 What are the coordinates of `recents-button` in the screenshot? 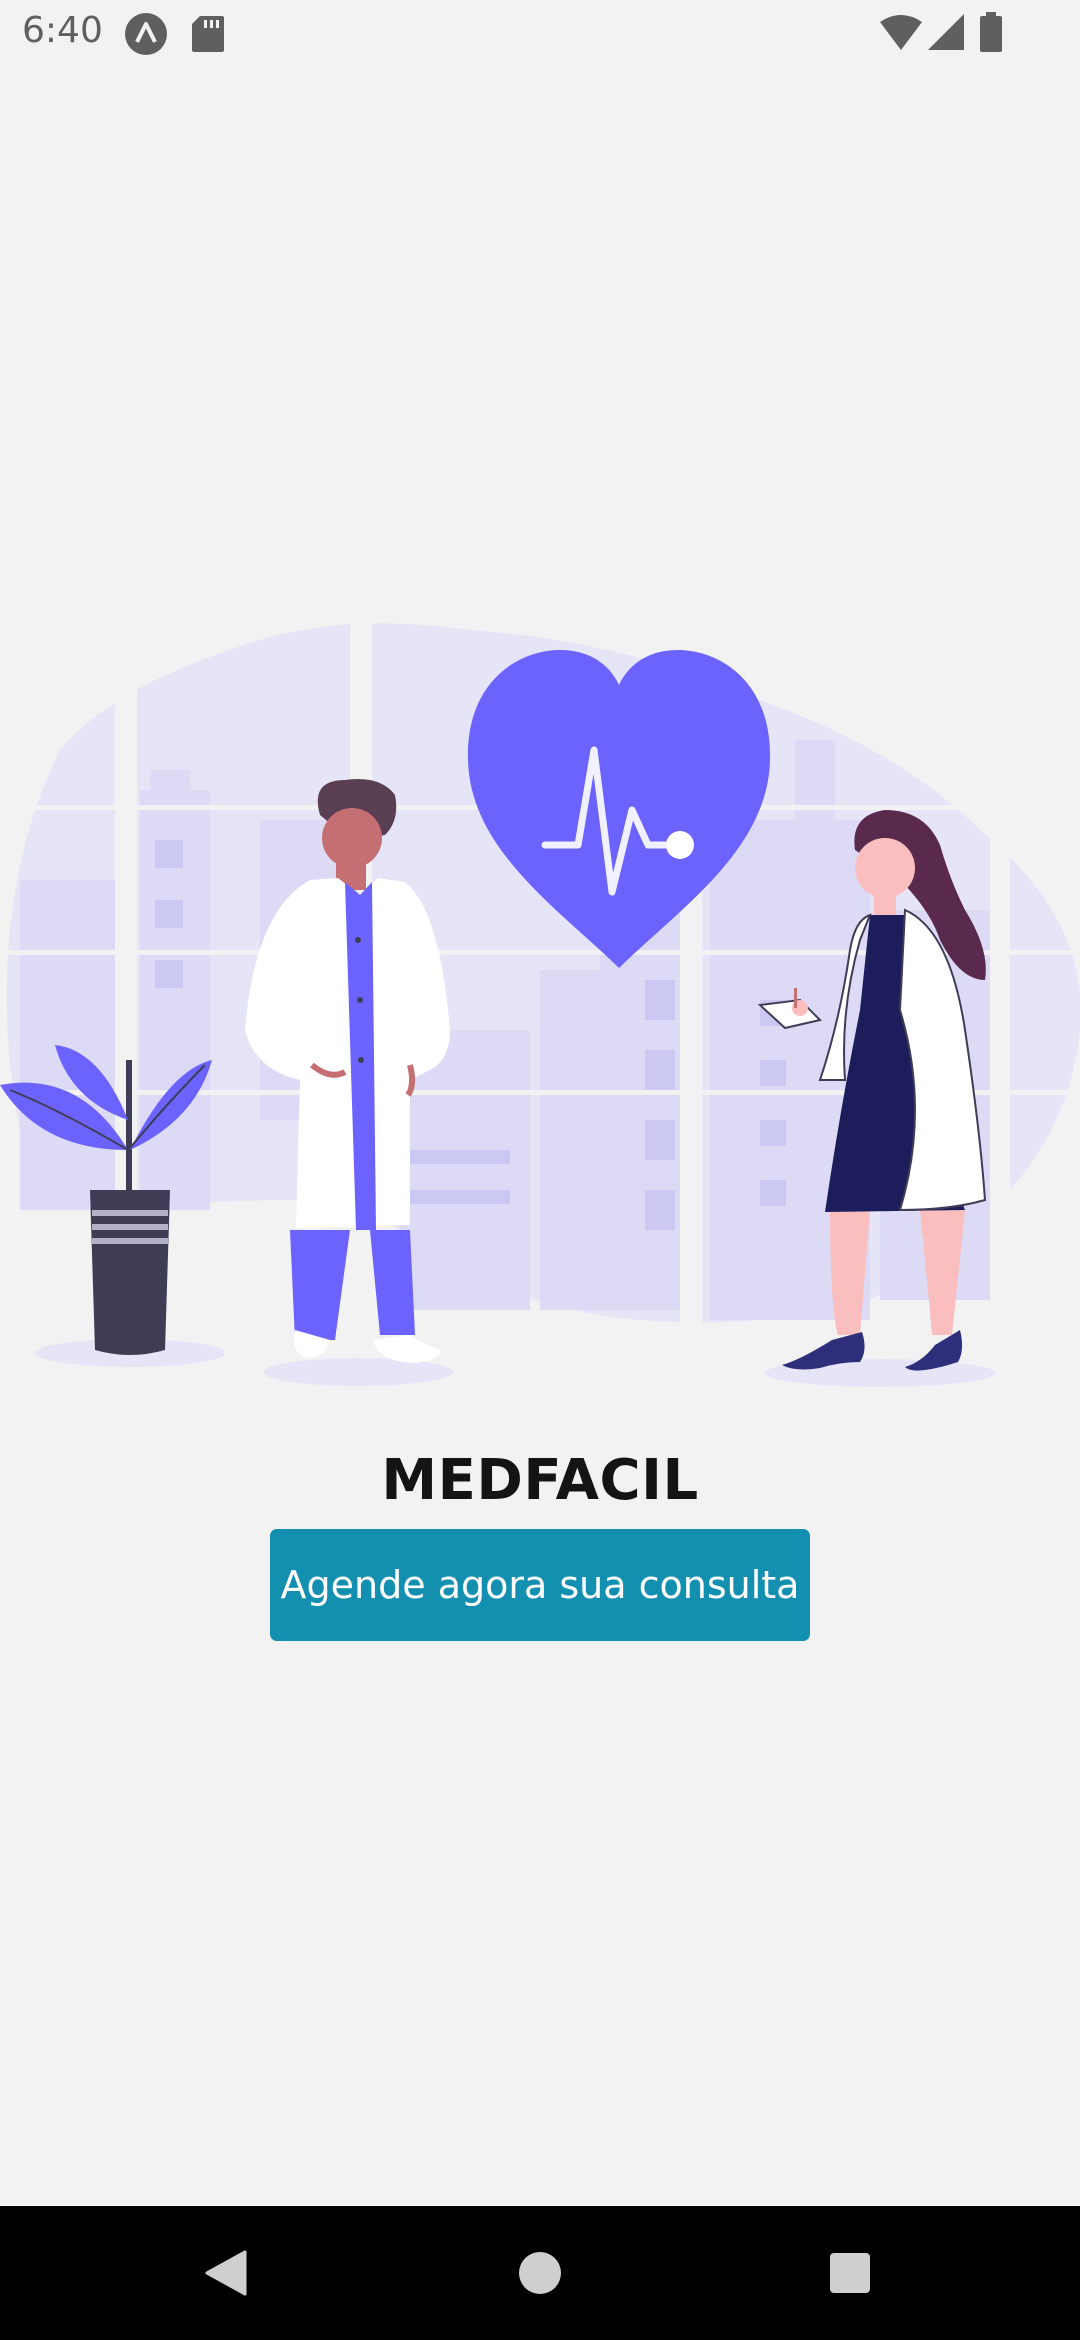 It's located at (850, 2273).